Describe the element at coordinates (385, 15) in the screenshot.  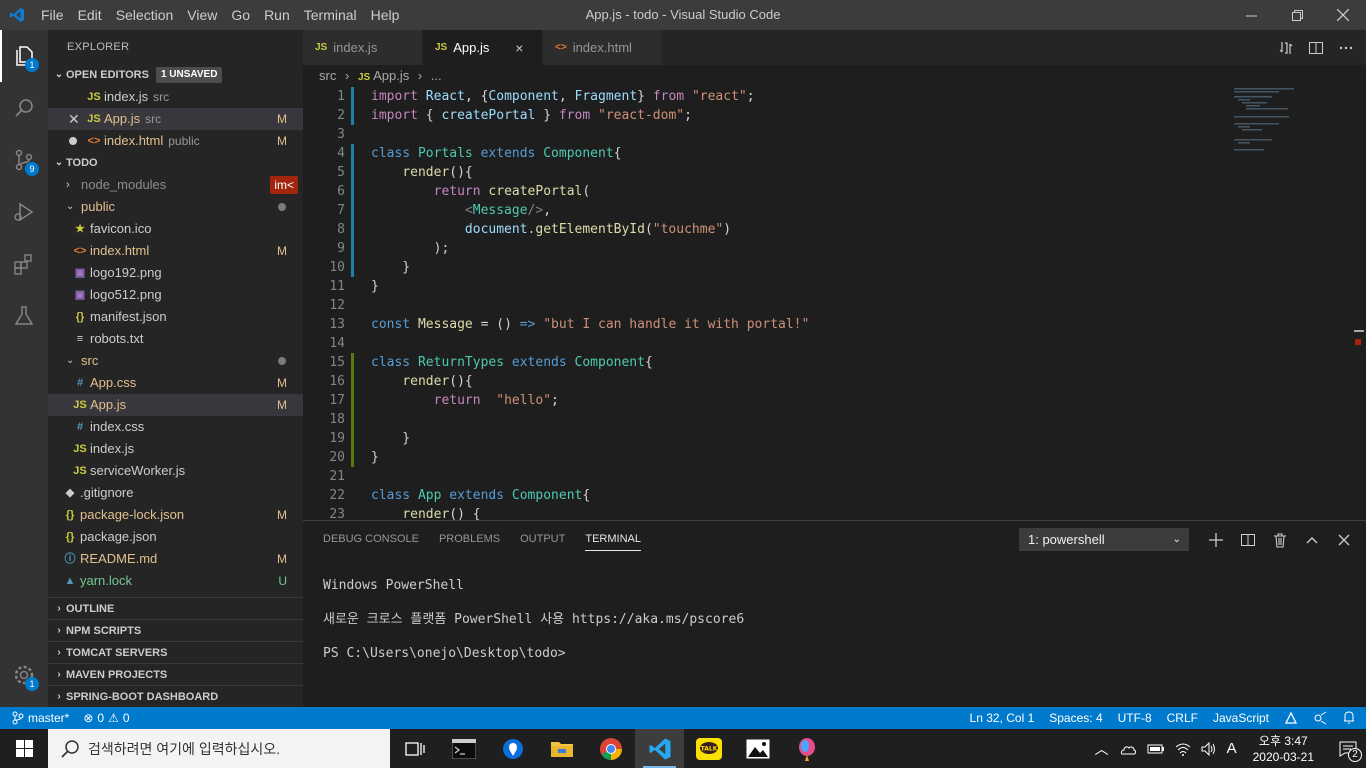
I see `menu-help: Help` at that location.